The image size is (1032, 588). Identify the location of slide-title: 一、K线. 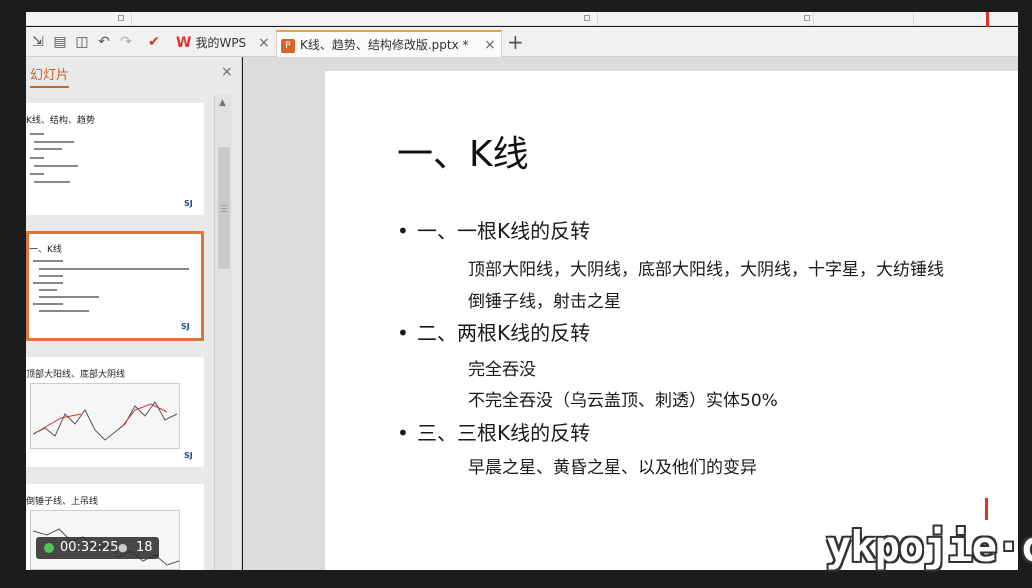
(463, 151).